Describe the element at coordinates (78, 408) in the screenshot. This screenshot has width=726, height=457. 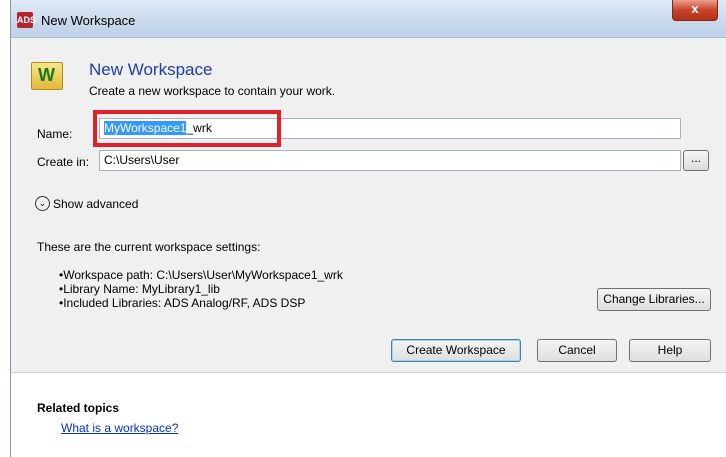
I see `related-topics-title: Related topics` at that location.